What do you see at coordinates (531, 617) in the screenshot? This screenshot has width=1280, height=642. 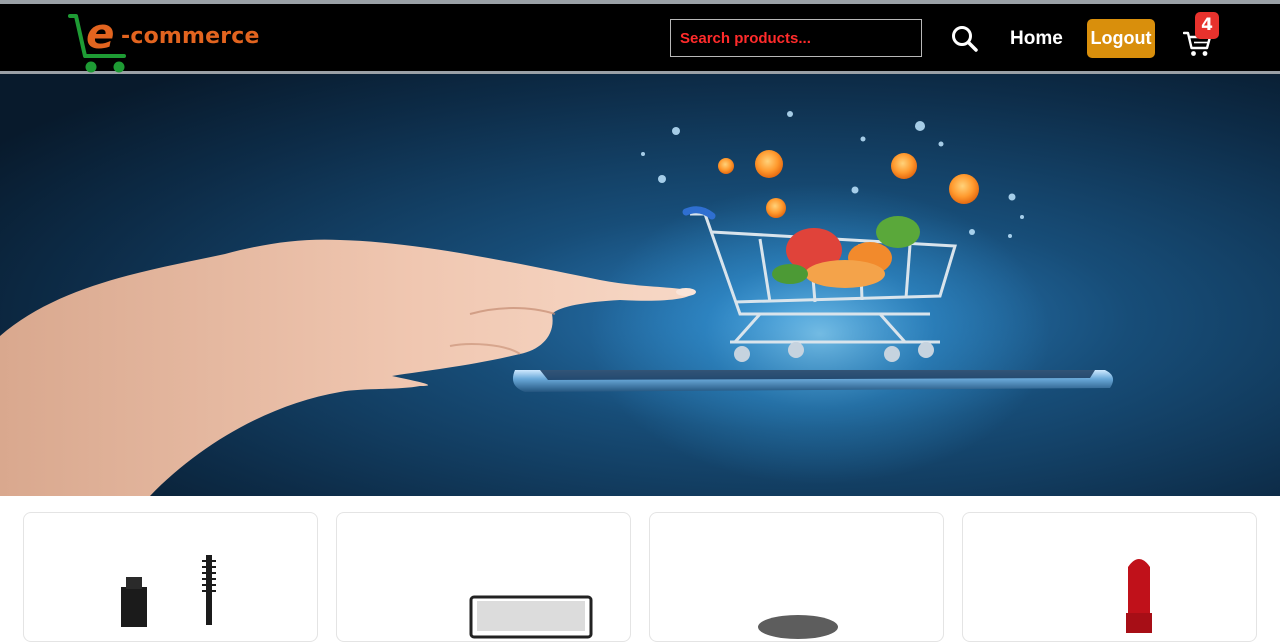 I see `makeup-palette-image` at bounding box center [531, 617].